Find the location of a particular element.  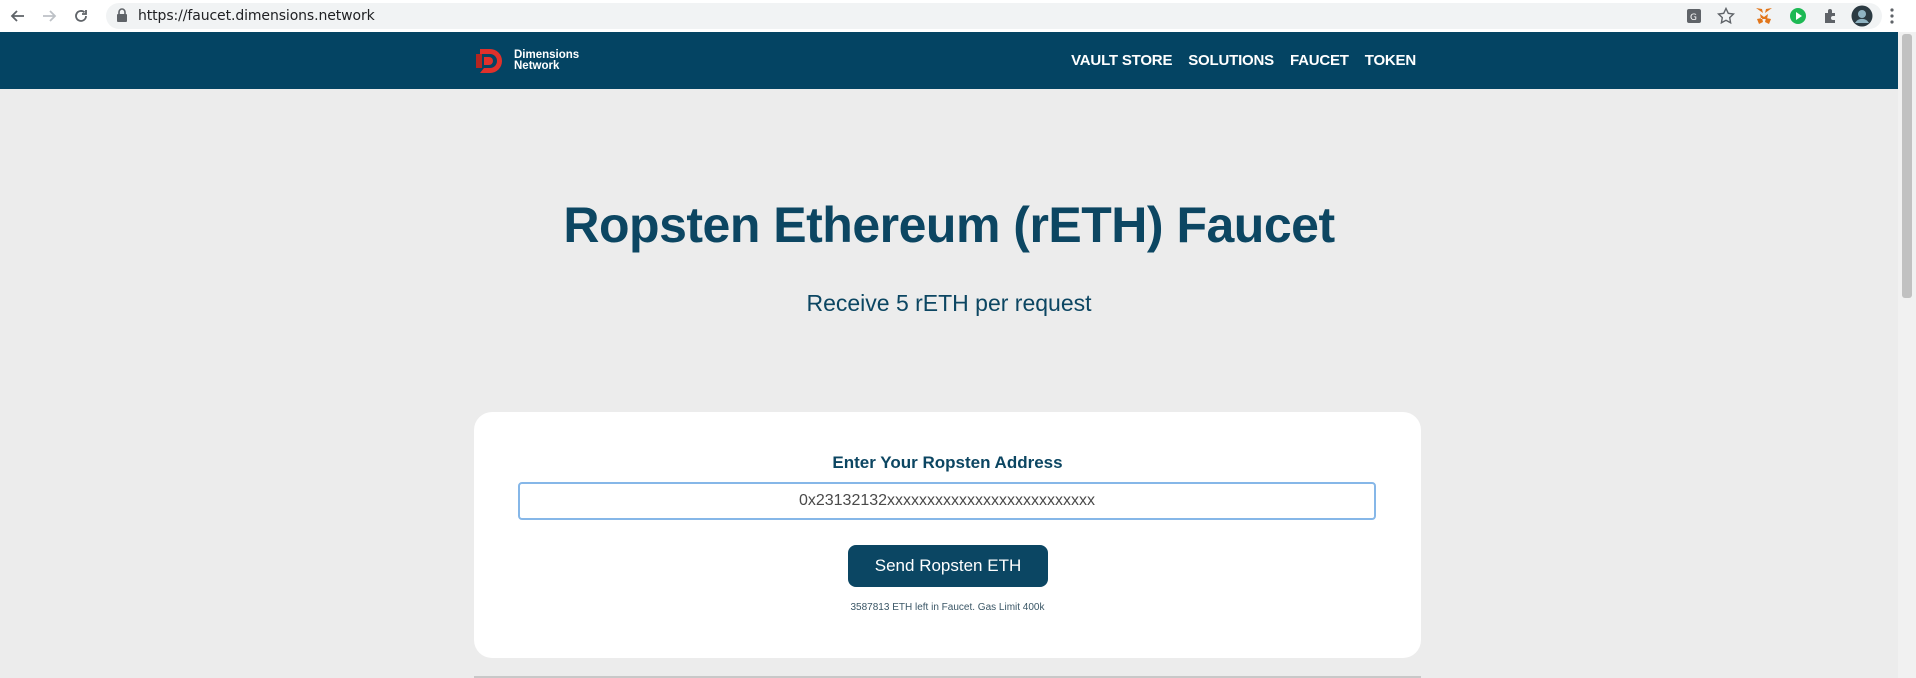

svg-text: G is located at coordinates (1693, 18).